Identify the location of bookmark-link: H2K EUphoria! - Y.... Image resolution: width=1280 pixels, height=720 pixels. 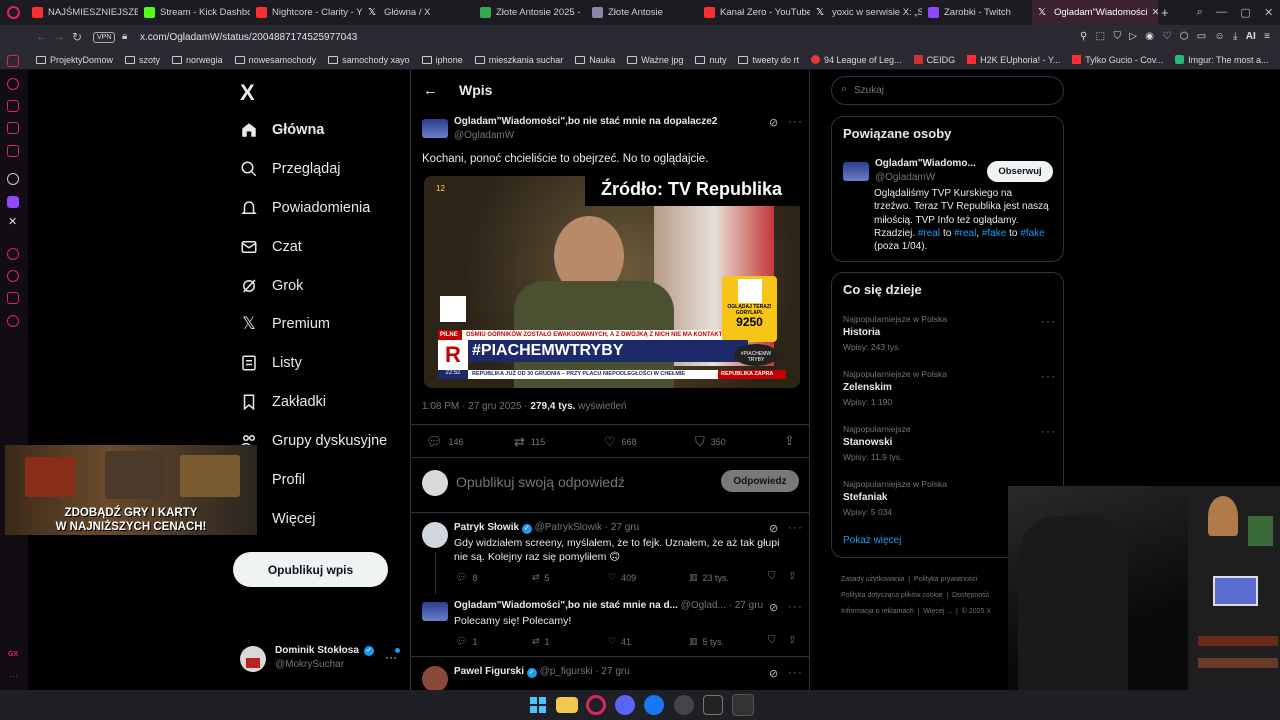
(1013, 60).